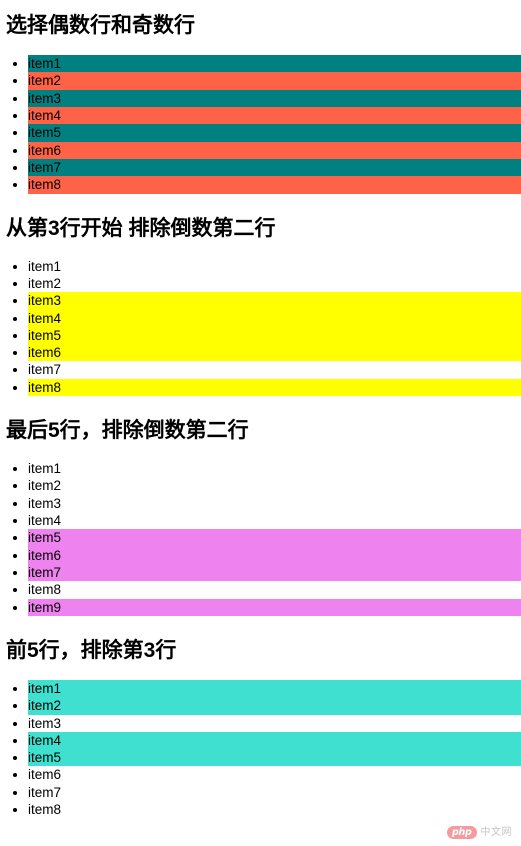 This screenshot has height=846, width=521. I want to click on watermark: php 中文网, so click(479, 832).